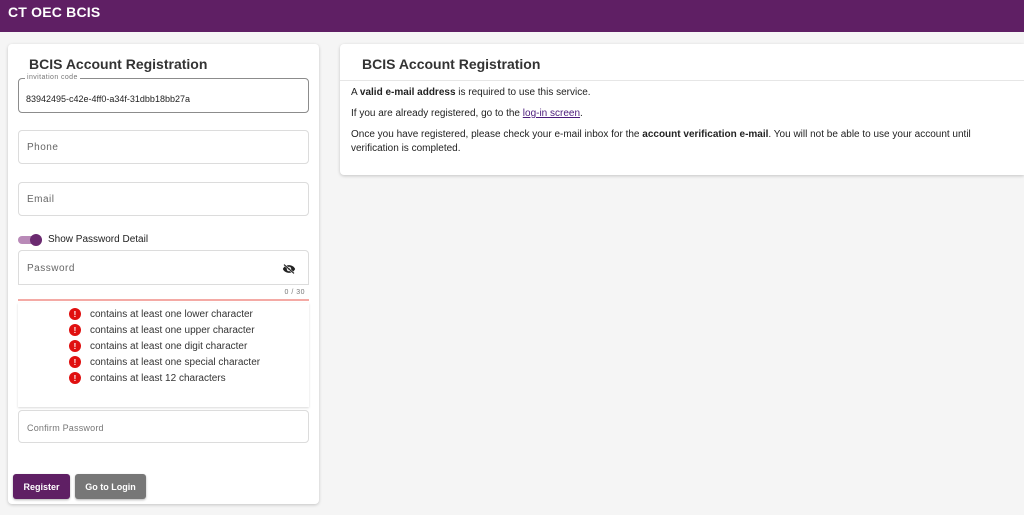 The image size is (1024, 515). Describe the element at coordinates (171, 314) in the screenshot. I see `rule-text: contains at least one lower character` at that location.